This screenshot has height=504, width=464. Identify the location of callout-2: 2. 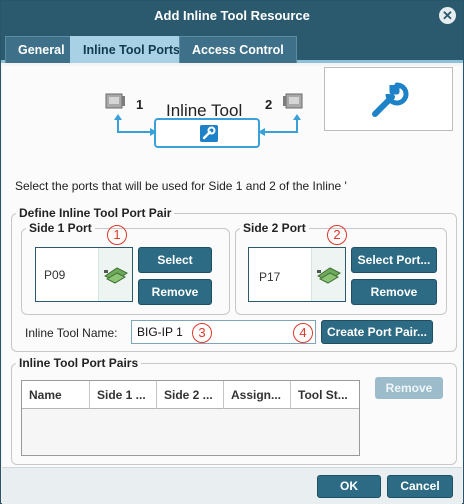
(337, 235).